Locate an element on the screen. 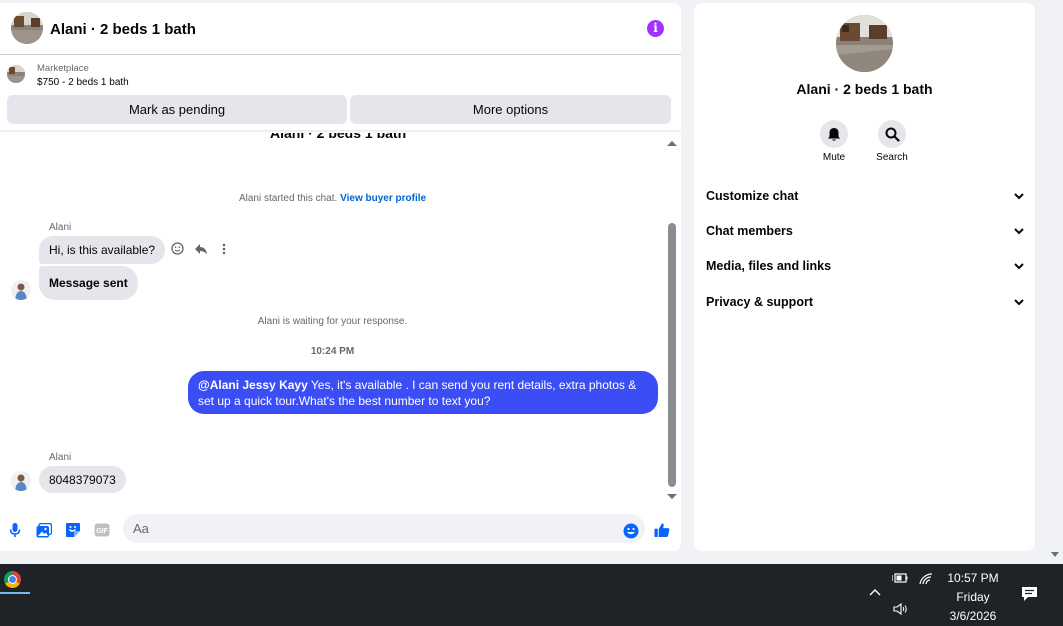 Image resolution: width=1063 pixels, height=626 pixels. scrolled-title: Alani · 2 beds 1 bath is located at coordinates (338, 137).